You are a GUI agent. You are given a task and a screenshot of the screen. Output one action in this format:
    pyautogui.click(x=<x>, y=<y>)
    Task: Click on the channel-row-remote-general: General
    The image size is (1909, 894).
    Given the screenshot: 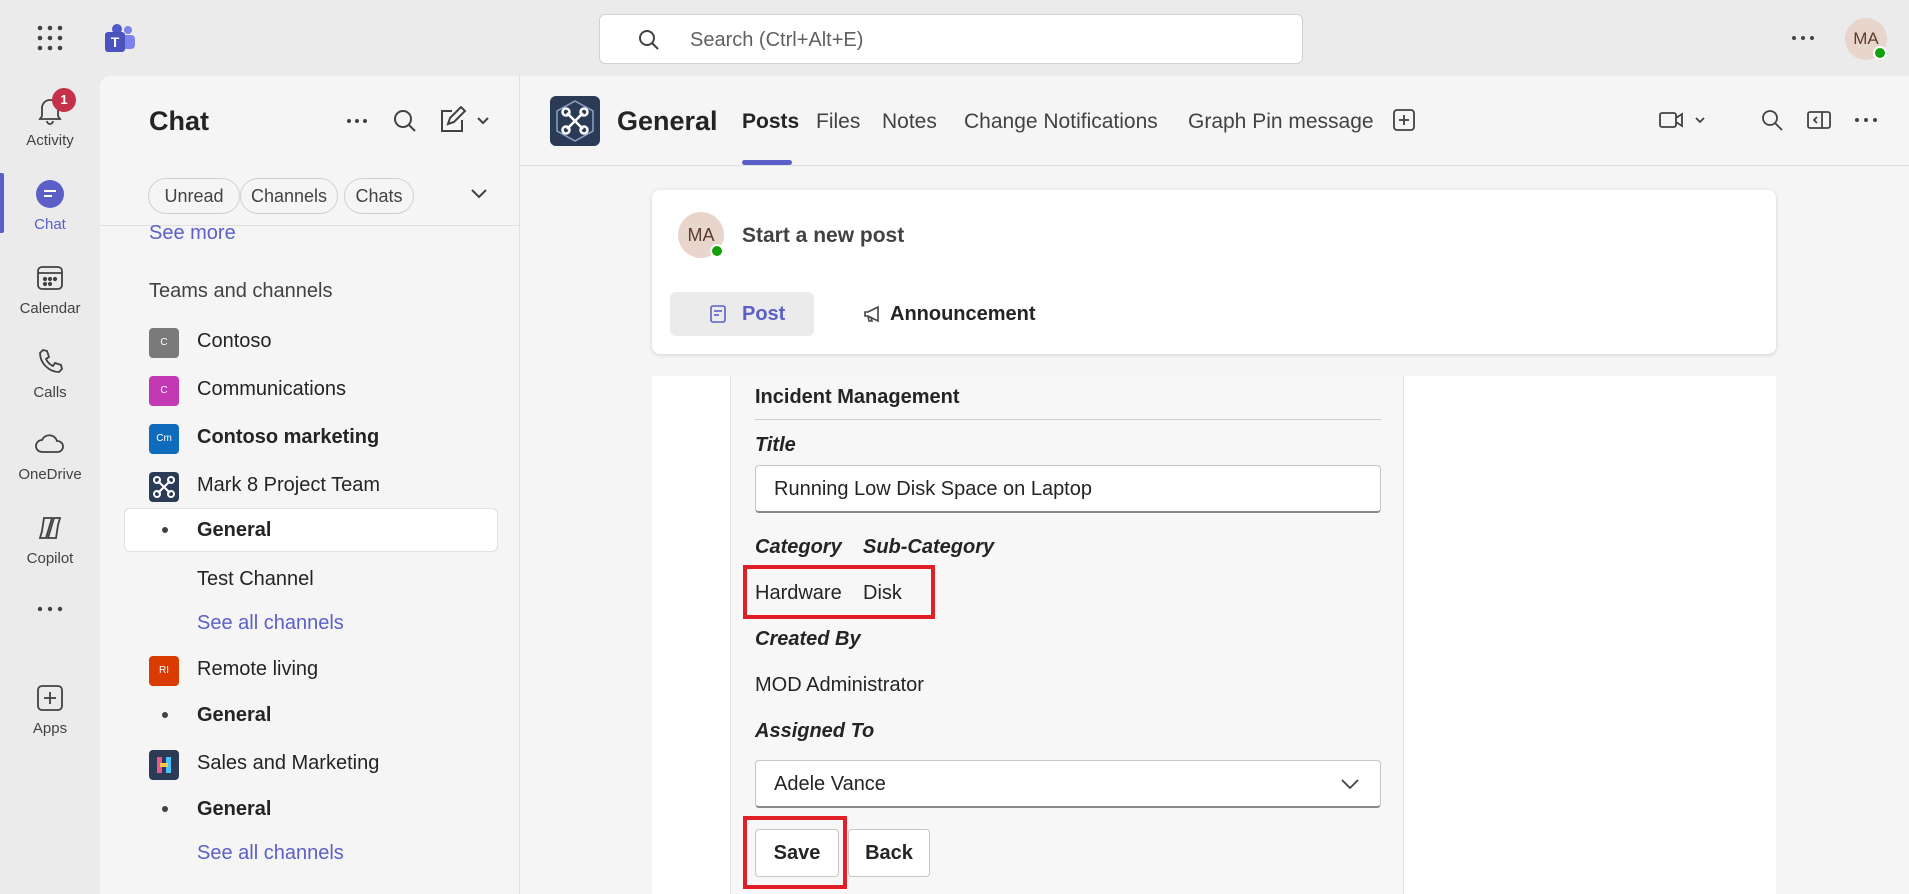 What is the action you would take?
    pyautogui.click(x=309, y=716)
    